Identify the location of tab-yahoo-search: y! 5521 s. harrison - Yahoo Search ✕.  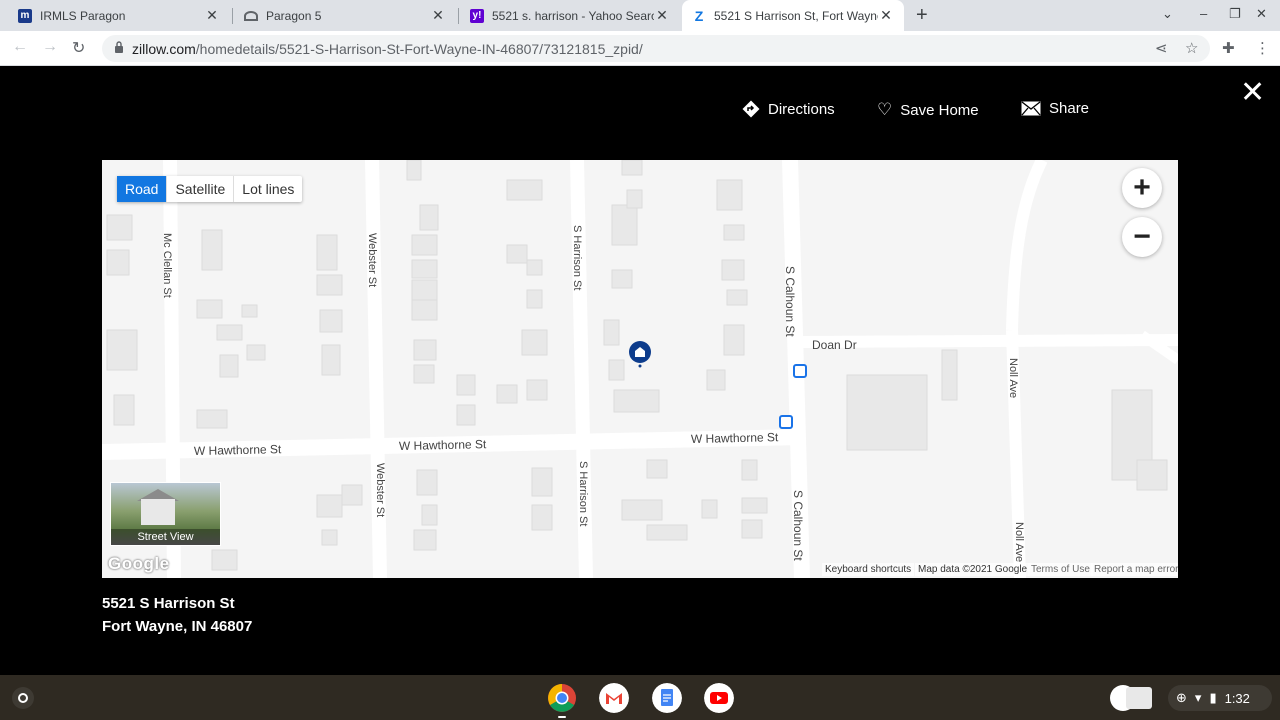
(570, 15).